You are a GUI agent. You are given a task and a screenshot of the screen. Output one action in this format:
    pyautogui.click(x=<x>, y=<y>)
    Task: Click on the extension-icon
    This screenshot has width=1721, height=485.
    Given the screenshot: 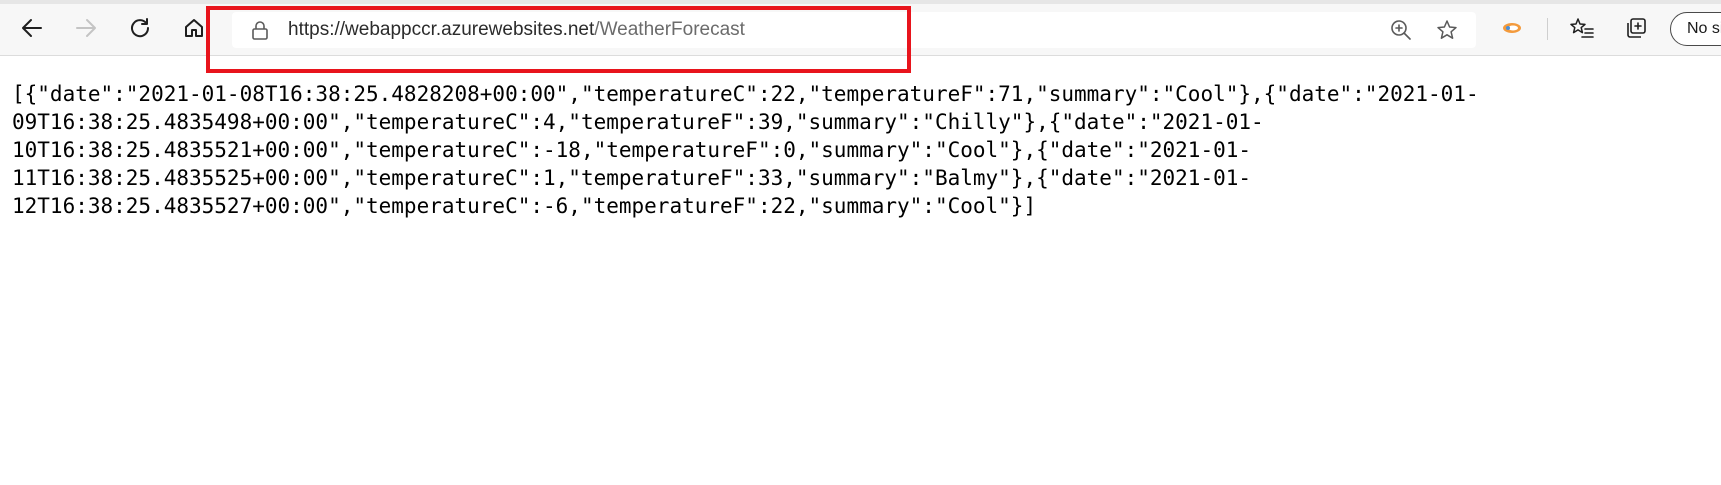 What is the action you would take?
    pyautogui.click(x=1512, y=28)
    